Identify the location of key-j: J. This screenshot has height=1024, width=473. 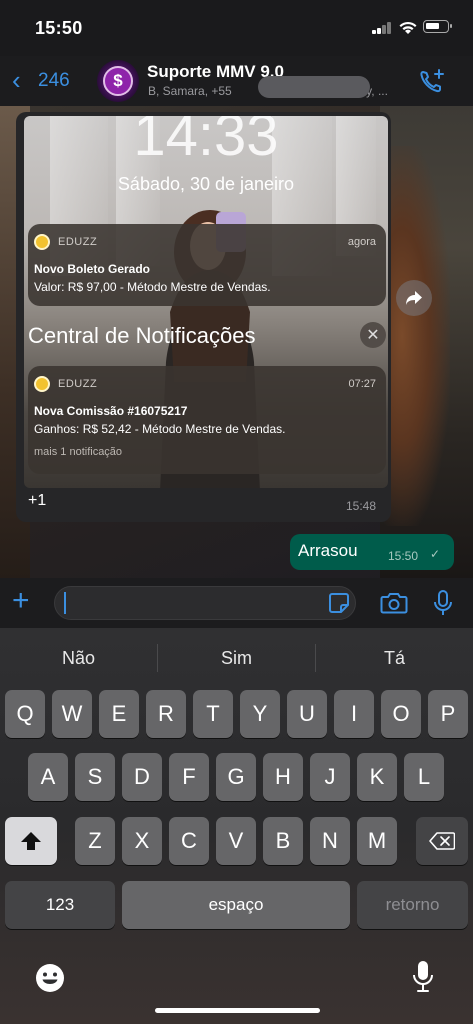
(330, 777).